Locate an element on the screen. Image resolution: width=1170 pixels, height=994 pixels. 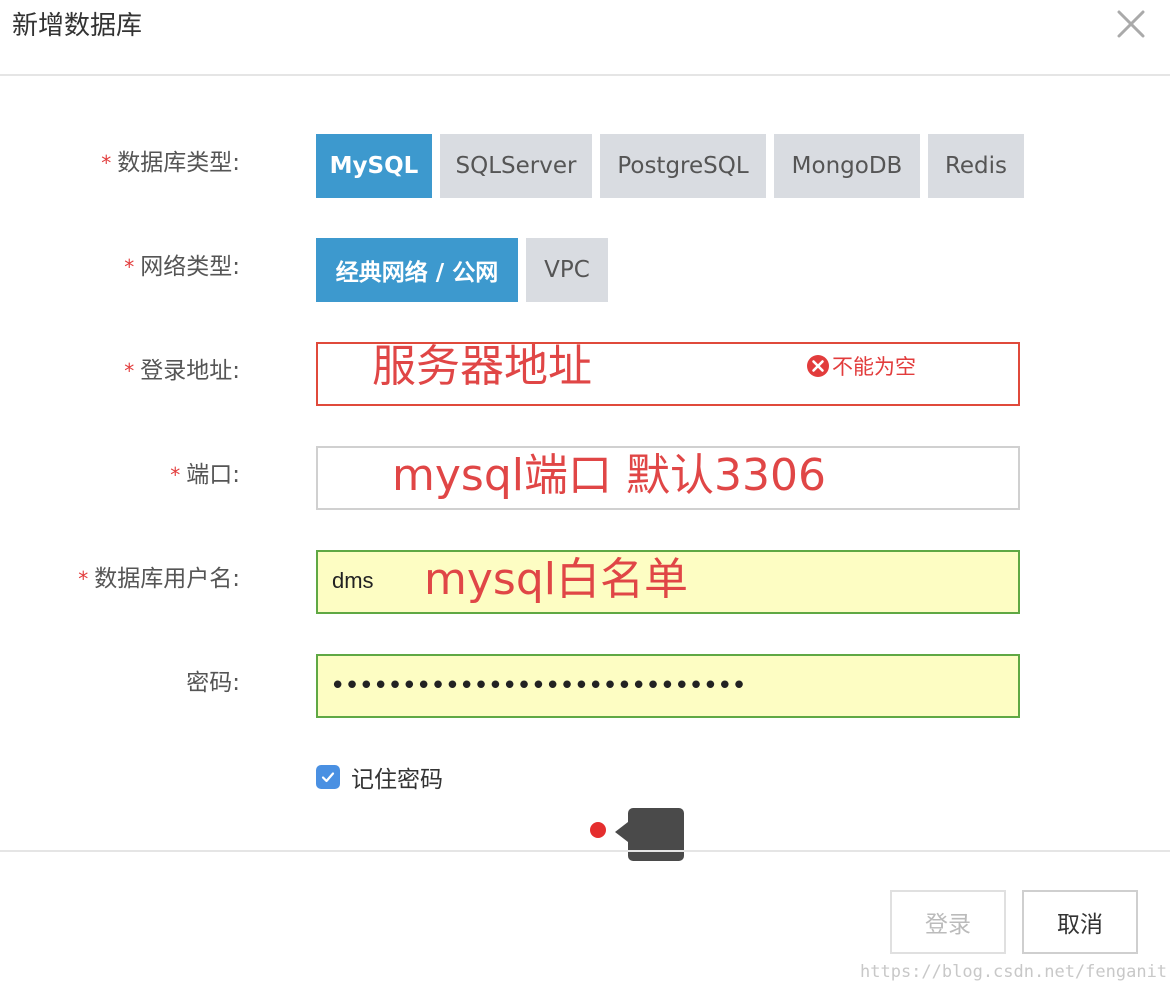
remember-password-option: 记住密码 is located at coordinates (379, 777).